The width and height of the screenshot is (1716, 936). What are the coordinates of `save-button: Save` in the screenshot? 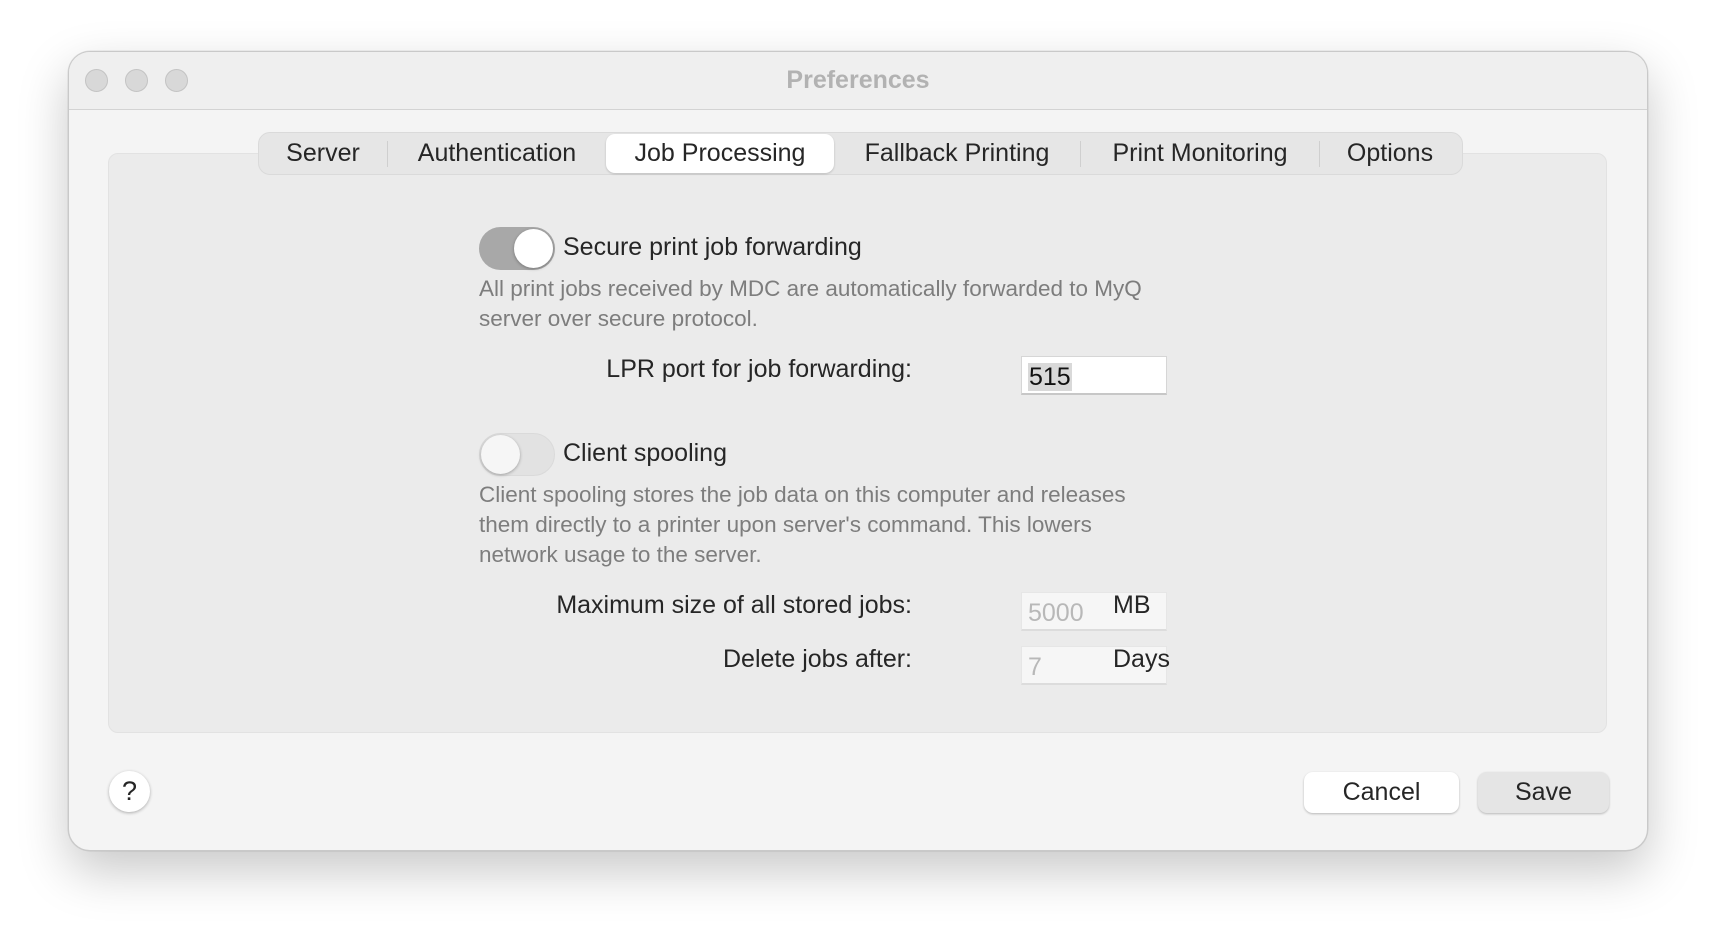 It's located at (1543, 792).